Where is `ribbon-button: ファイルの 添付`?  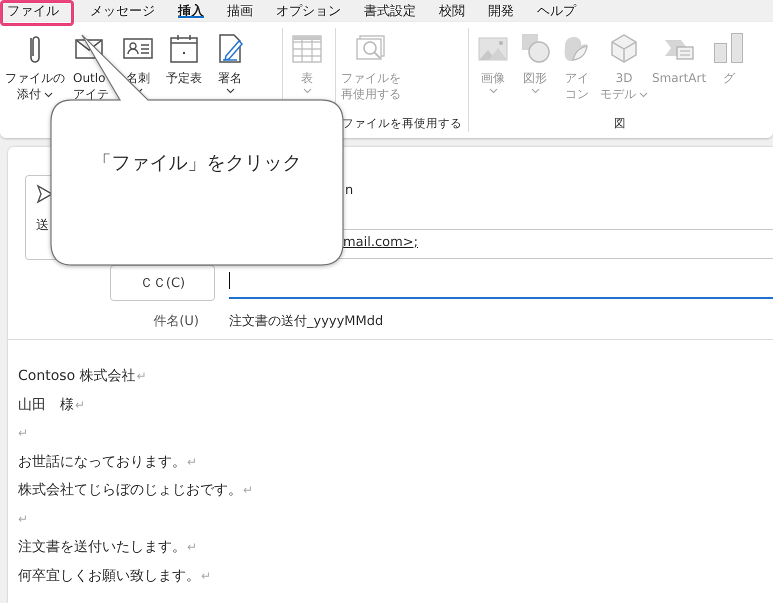
ribbon-button: ファイルの 添付 is located at coordinates (35, 71).